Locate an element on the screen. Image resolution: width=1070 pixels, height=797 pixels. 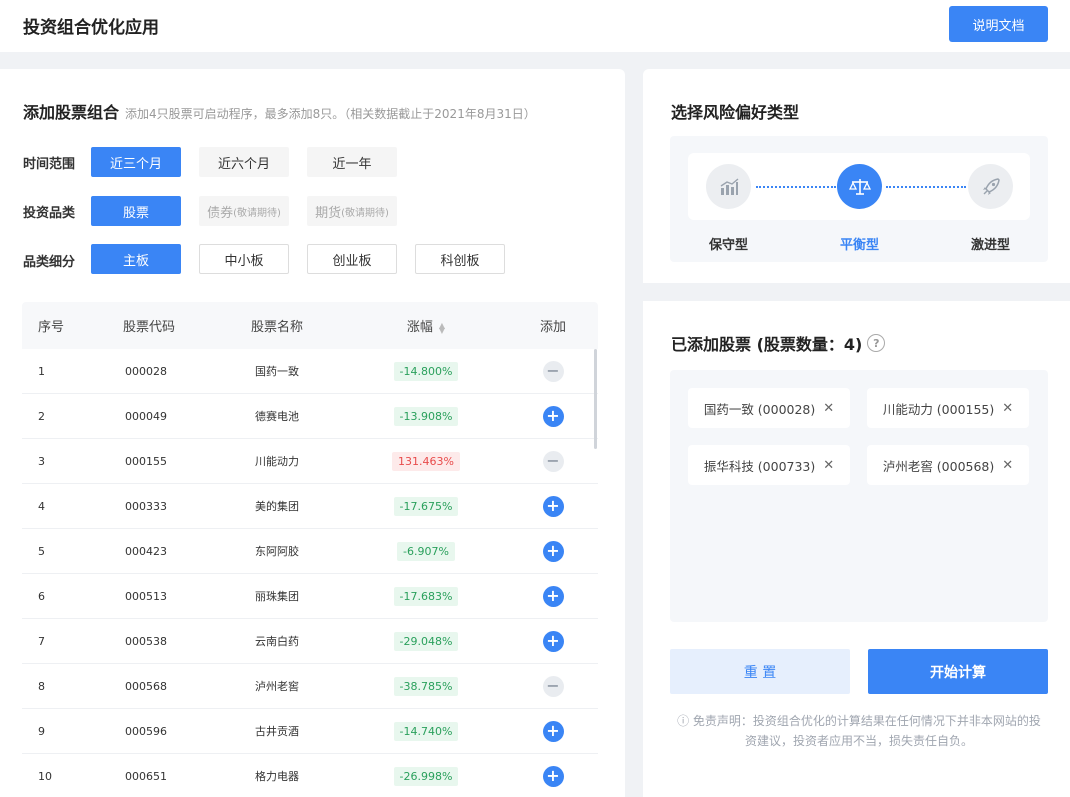
change-badge: -26.998% is located at coordinates (426, 776).